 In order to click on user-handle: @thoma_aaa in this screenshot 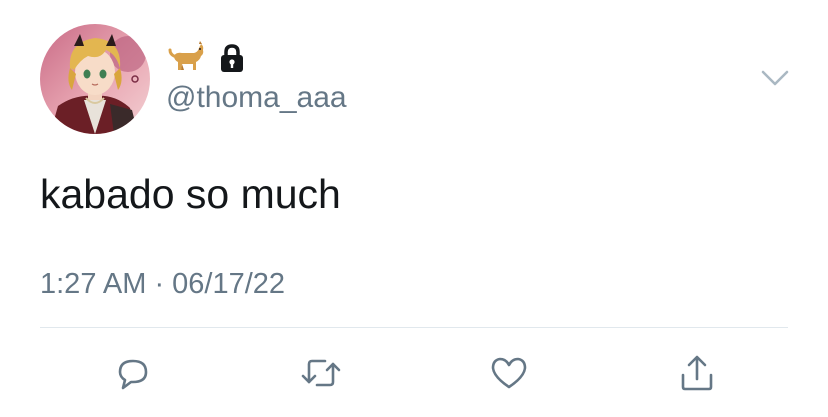, I will do `click(256, 98)`.